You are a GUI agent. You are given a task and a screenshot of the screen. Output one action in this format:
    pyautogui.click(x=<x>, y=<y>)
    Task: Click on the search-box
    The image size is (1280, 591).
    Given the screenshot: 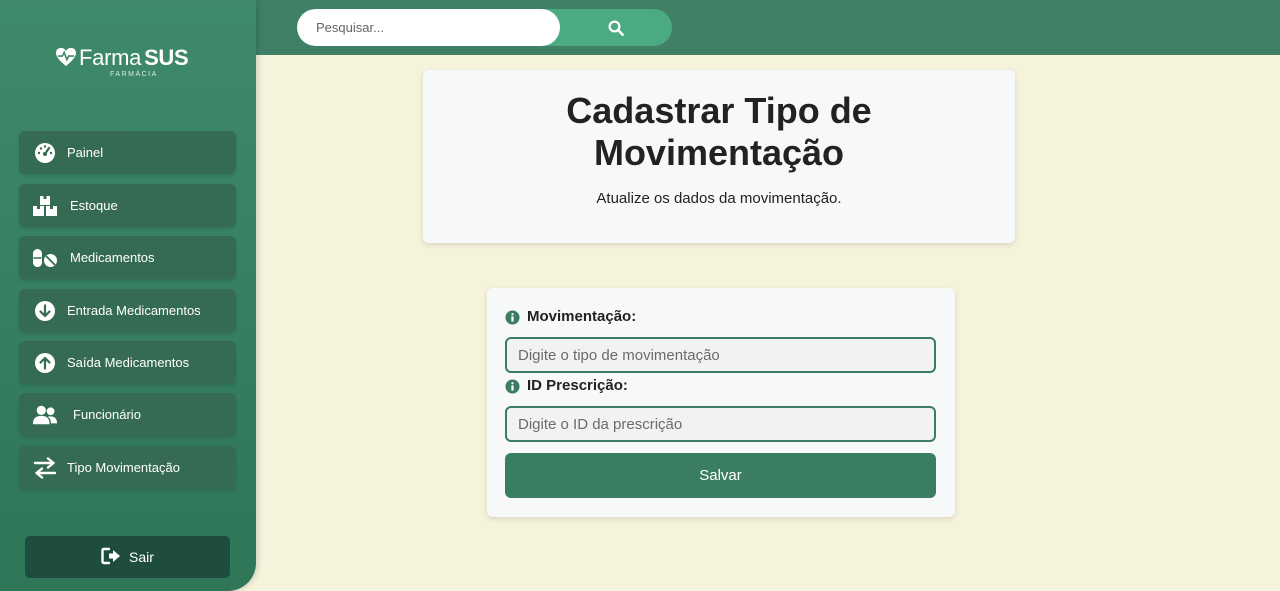 What is the action you would take?
    pyautogui.click(x=484, y=27)
    